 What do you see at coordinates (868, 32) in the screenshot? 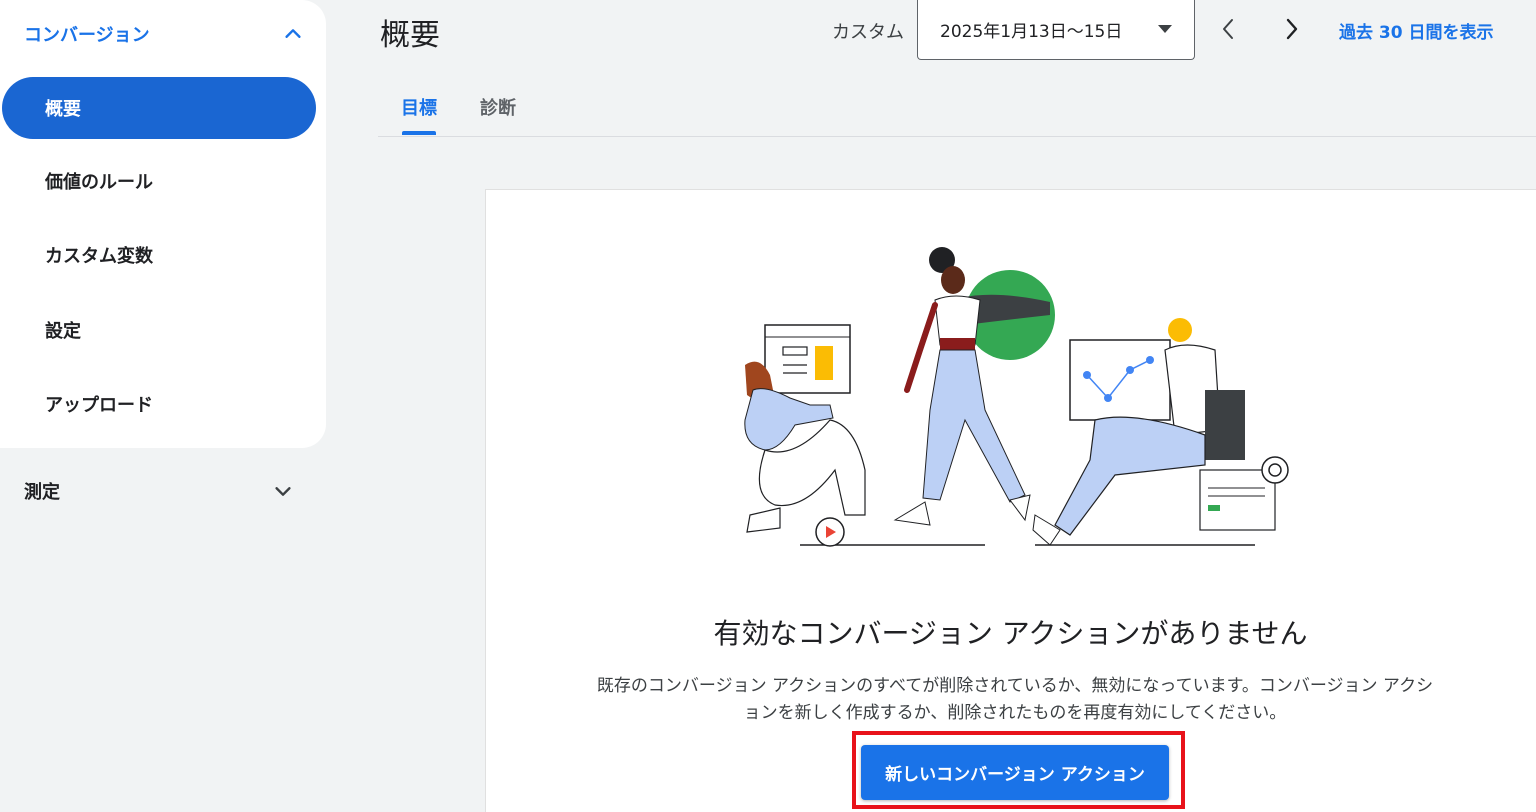
I see `date-range-label: カスタム` at bounding box center [868, 32].